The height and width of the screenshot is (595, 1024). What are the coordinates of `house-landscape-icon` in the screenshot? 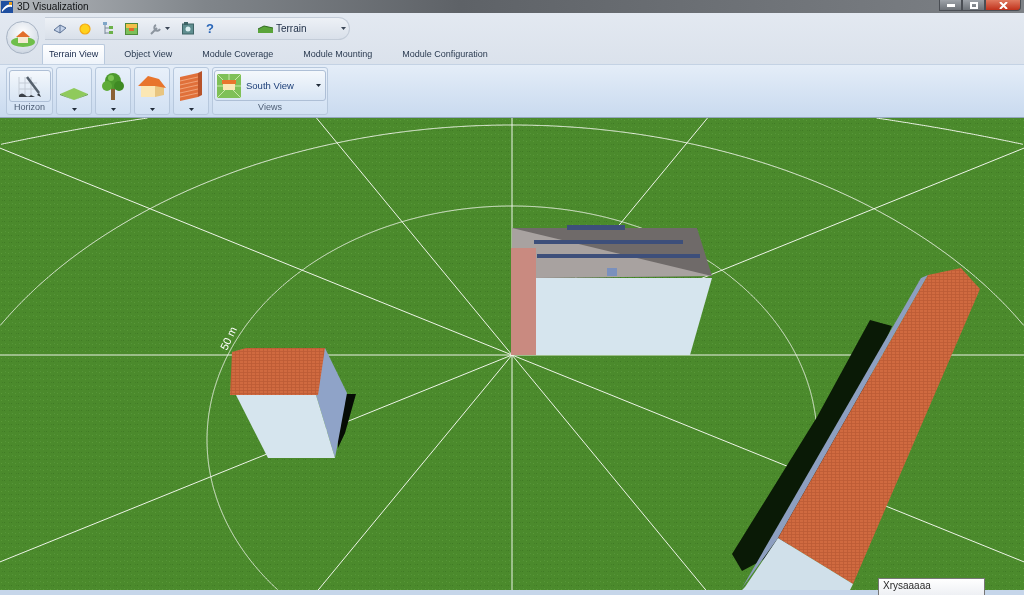 It's located at (22, 37).